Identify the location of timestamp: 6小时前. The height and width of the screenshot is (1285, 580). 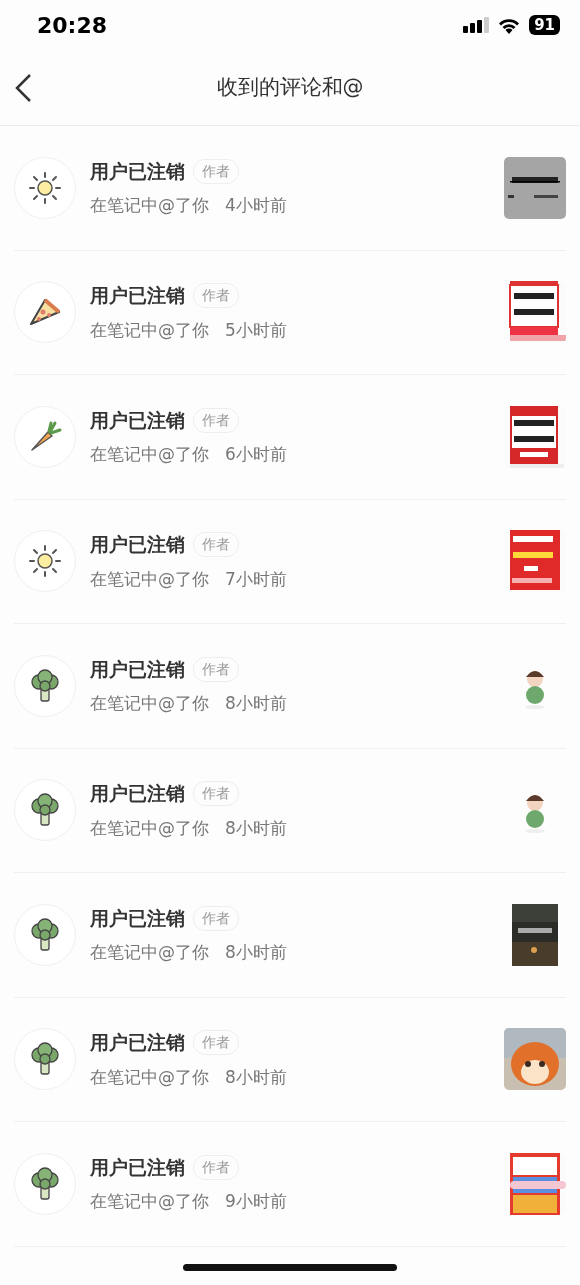
(256, 455).